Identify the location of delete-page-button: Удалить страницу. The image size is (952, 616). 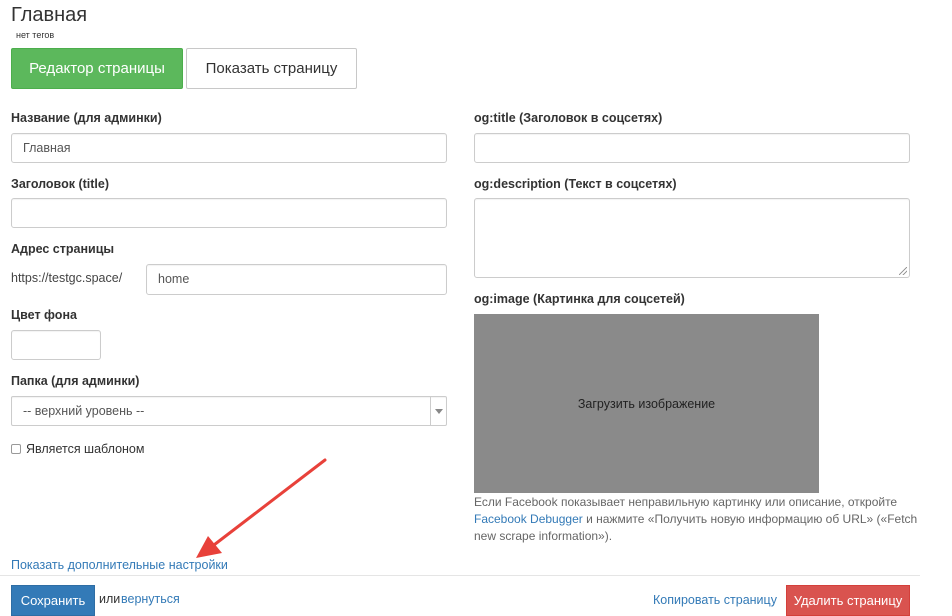
(848, 600).